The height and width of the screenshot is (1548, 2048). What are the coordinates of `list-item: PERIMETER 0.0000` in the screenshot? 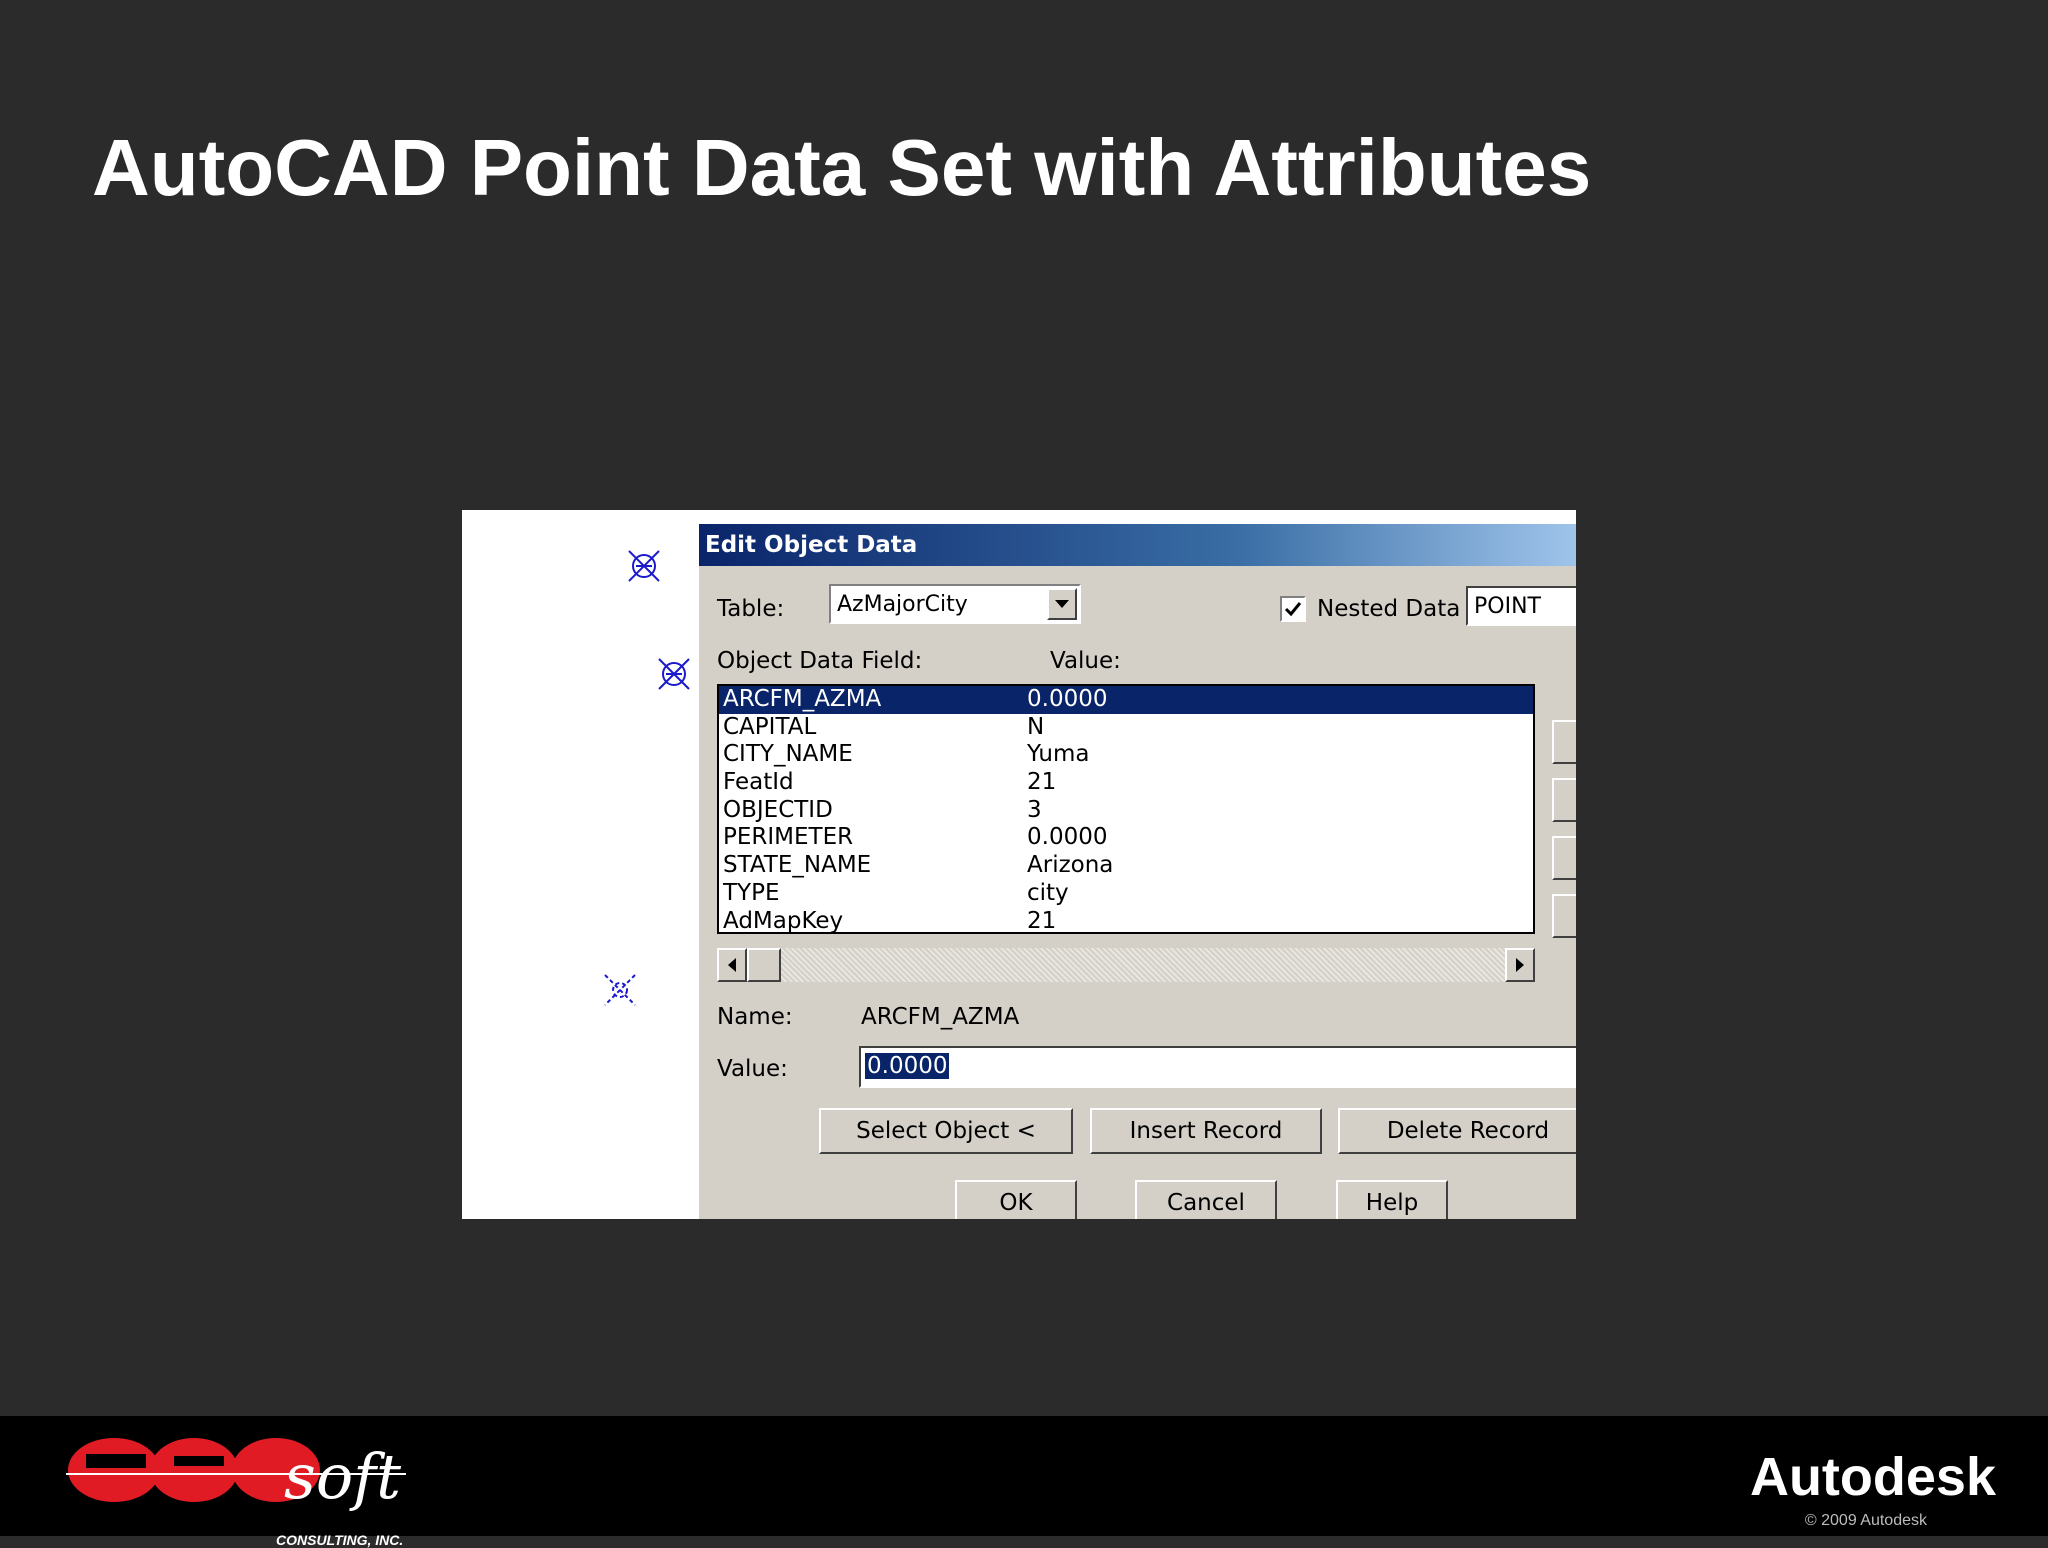 It's located at (1126, 838).